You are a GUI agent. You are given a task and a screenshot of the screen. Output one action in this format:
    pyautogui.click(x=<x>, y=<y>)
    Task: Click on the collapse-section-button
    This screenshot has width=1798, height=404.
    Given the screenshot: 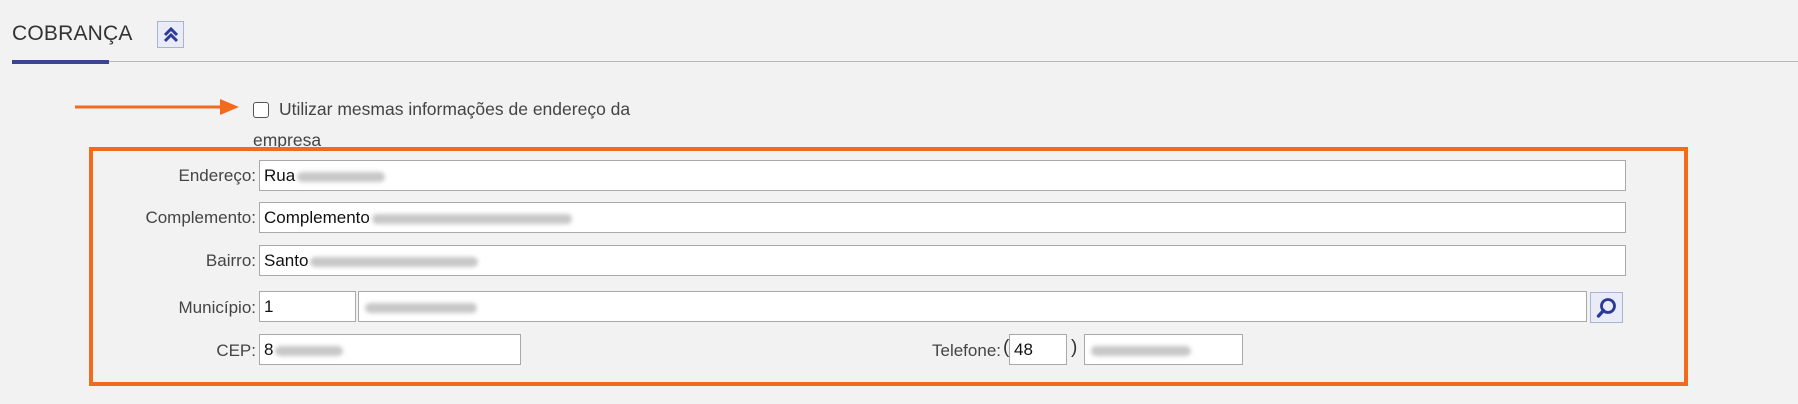 What is the action you would take?
    pyautogui.click(x=170, y=34)
    